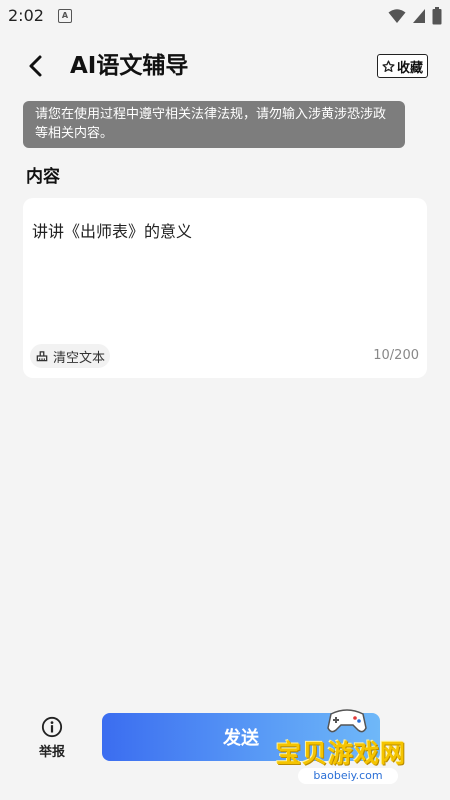  Describe the element at coordinates (26, 15) in the screenshot. I see `status-time: 2:02` at that location.